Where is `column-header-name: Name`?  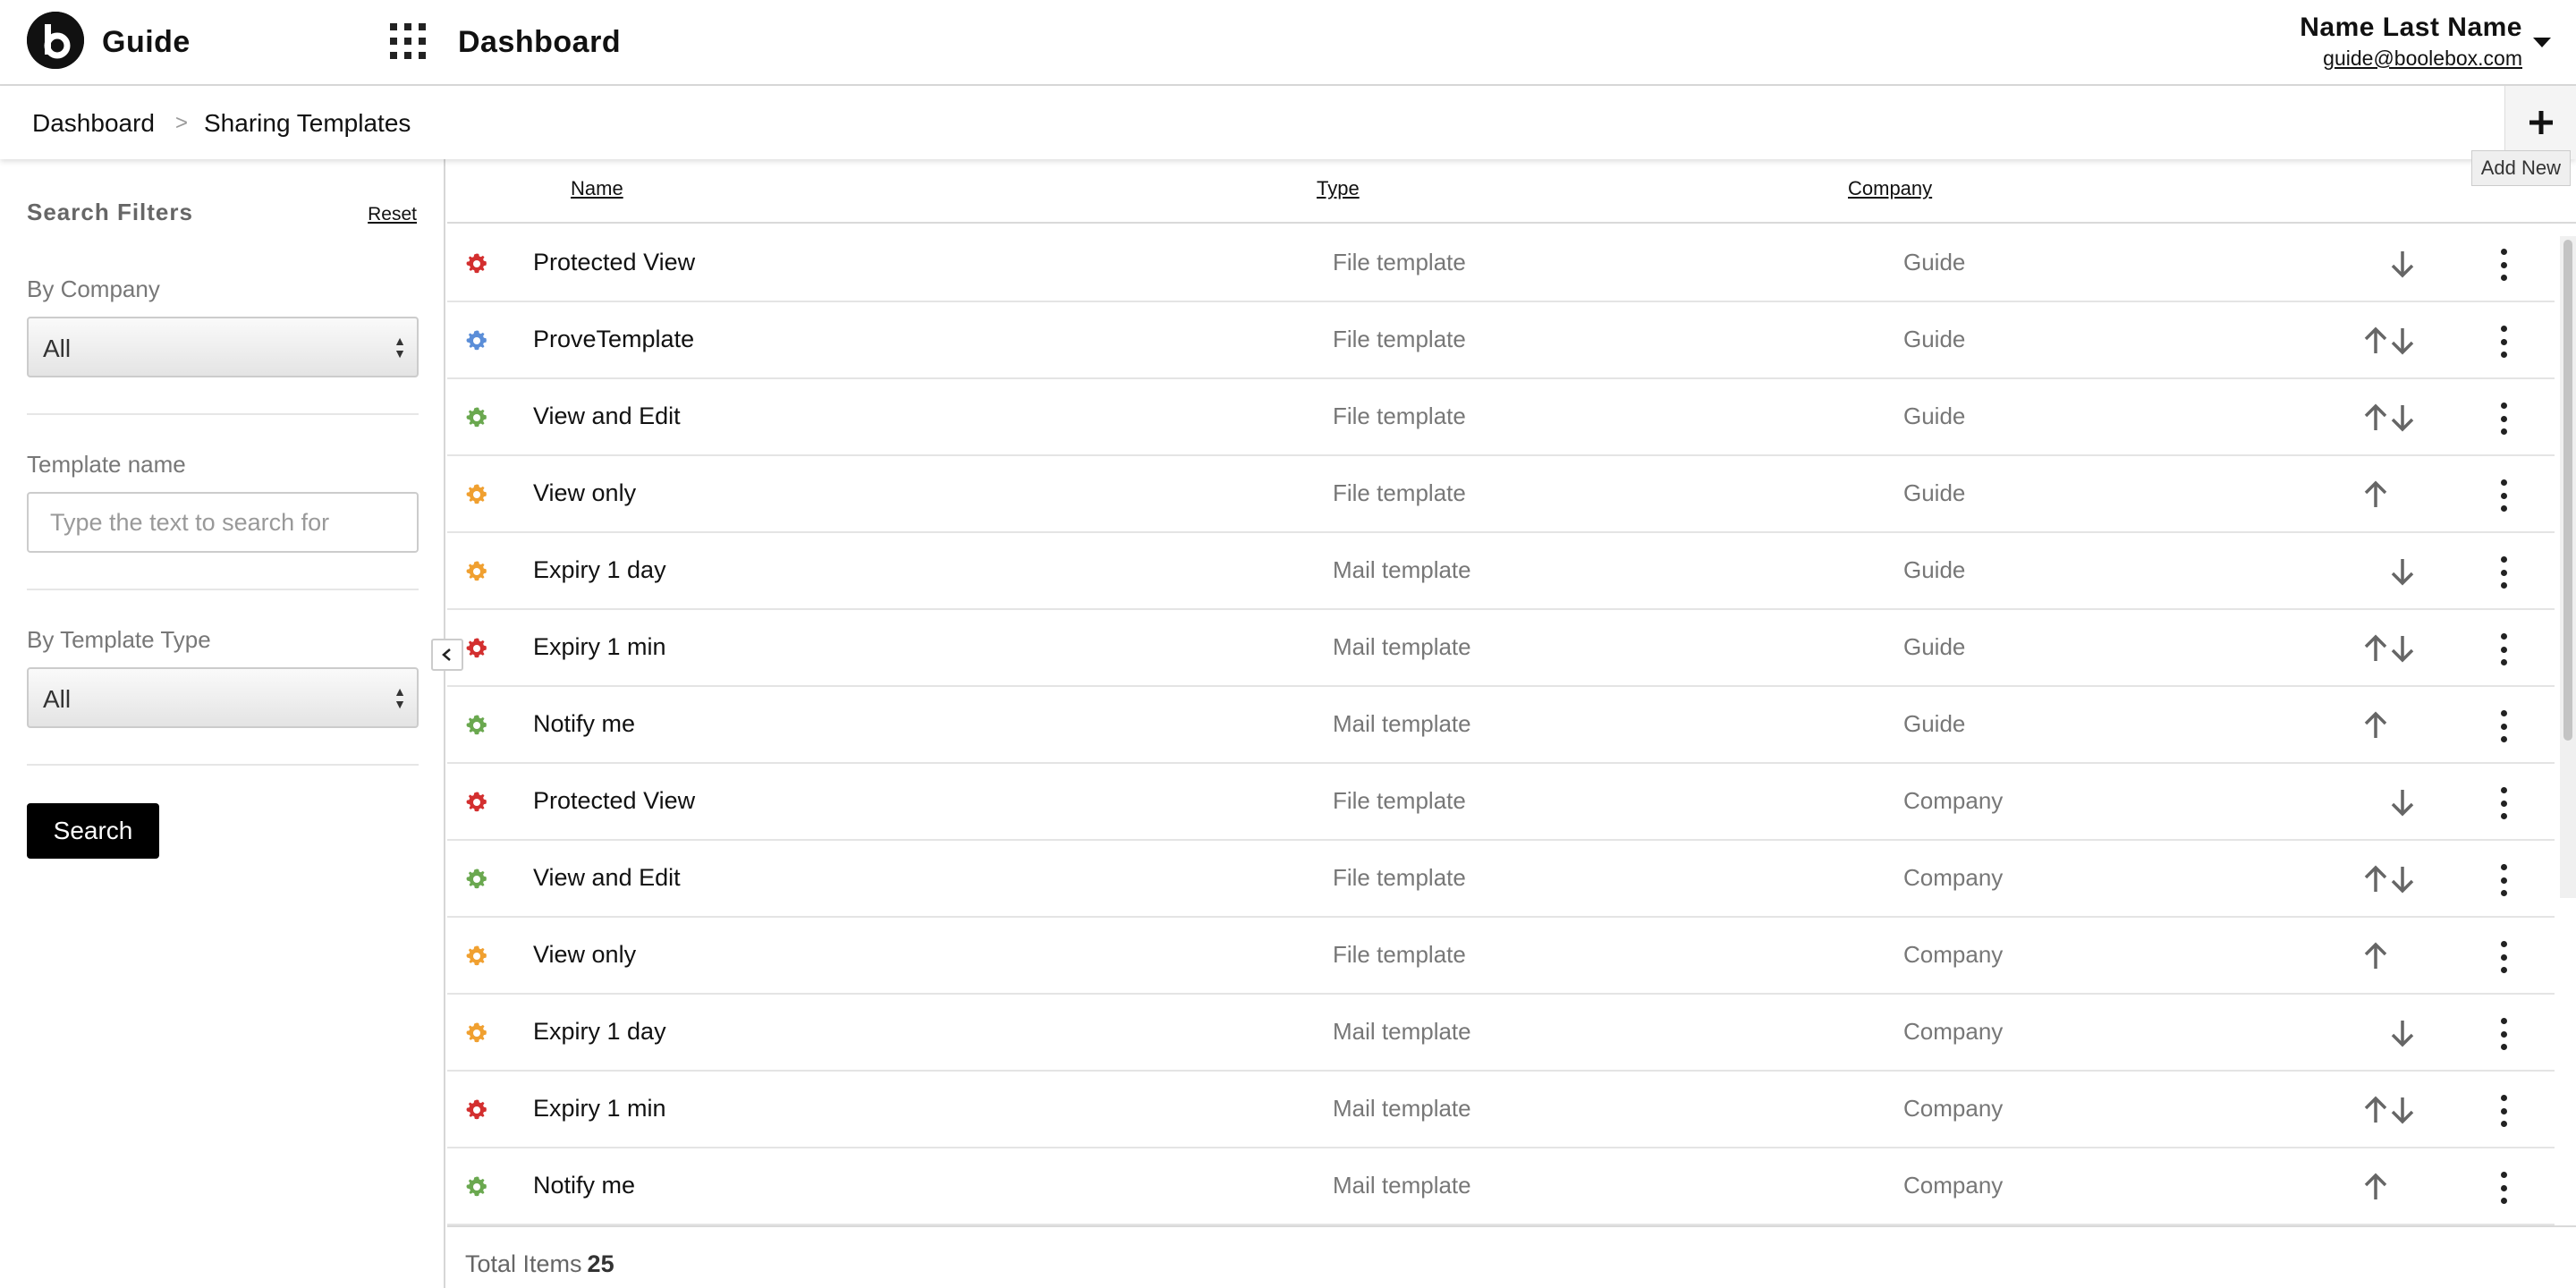
column-header-name: Name is located at coordinates (597, 188).